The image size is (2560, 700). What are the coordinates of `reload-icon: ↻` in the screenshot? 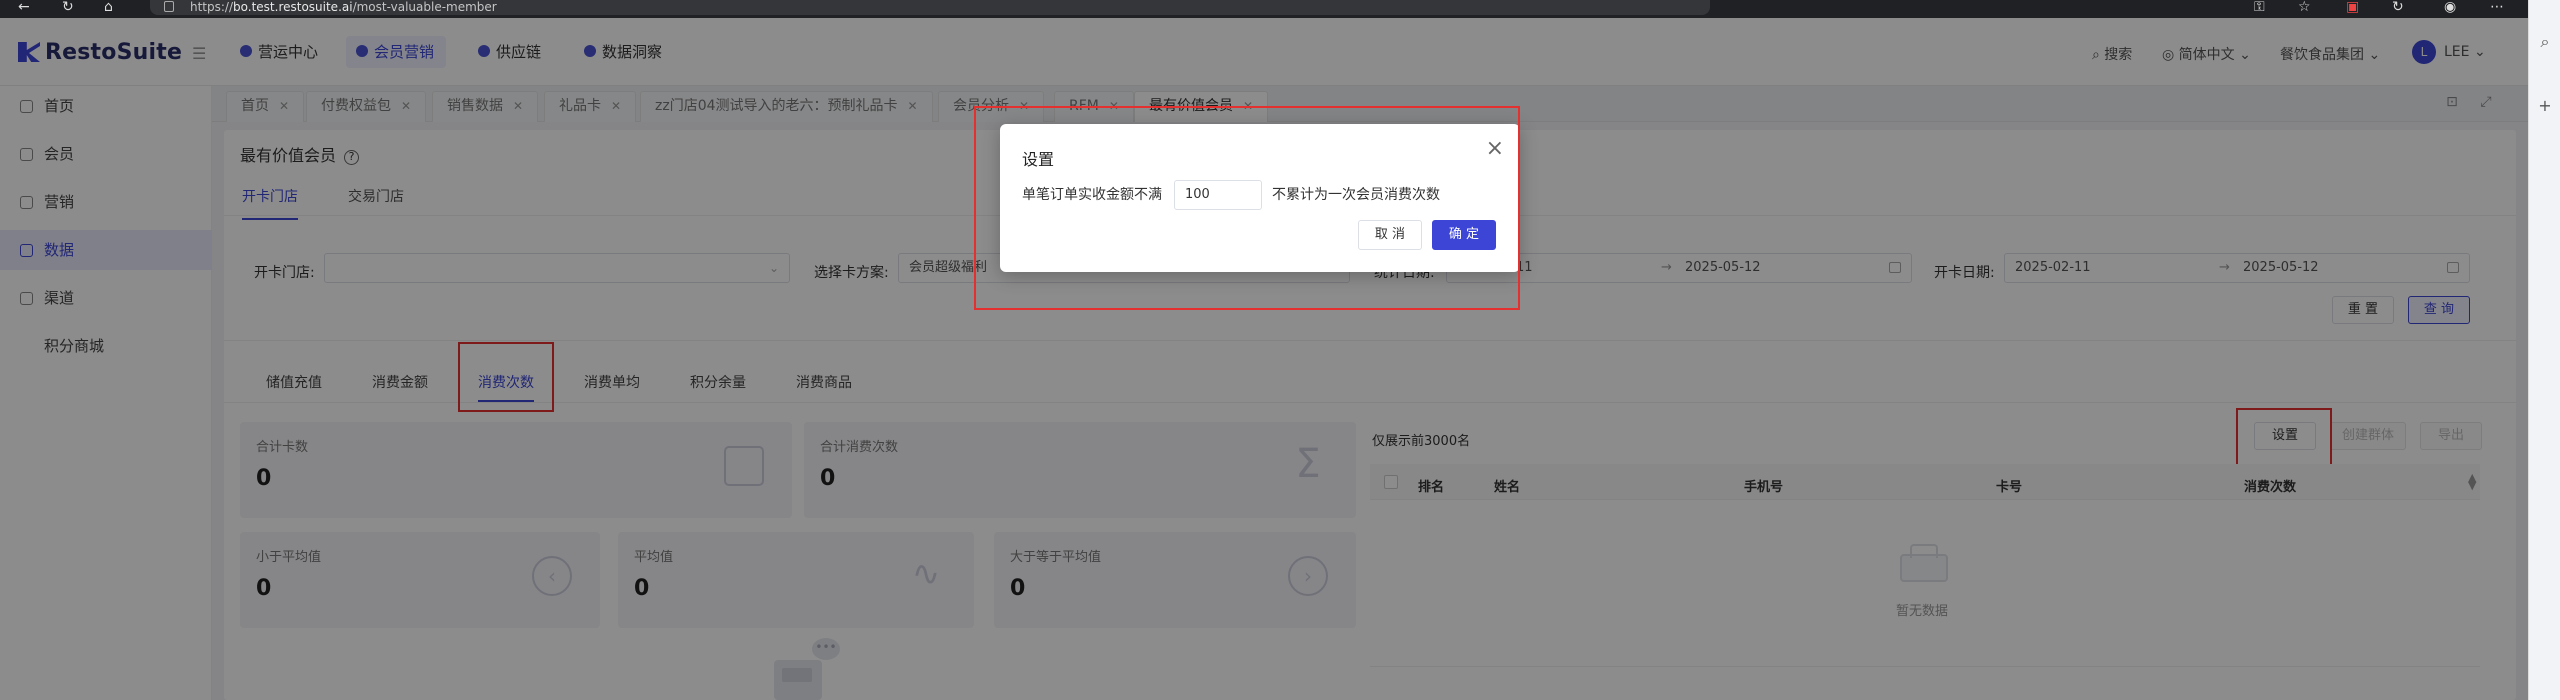 It's located at (68, 7).